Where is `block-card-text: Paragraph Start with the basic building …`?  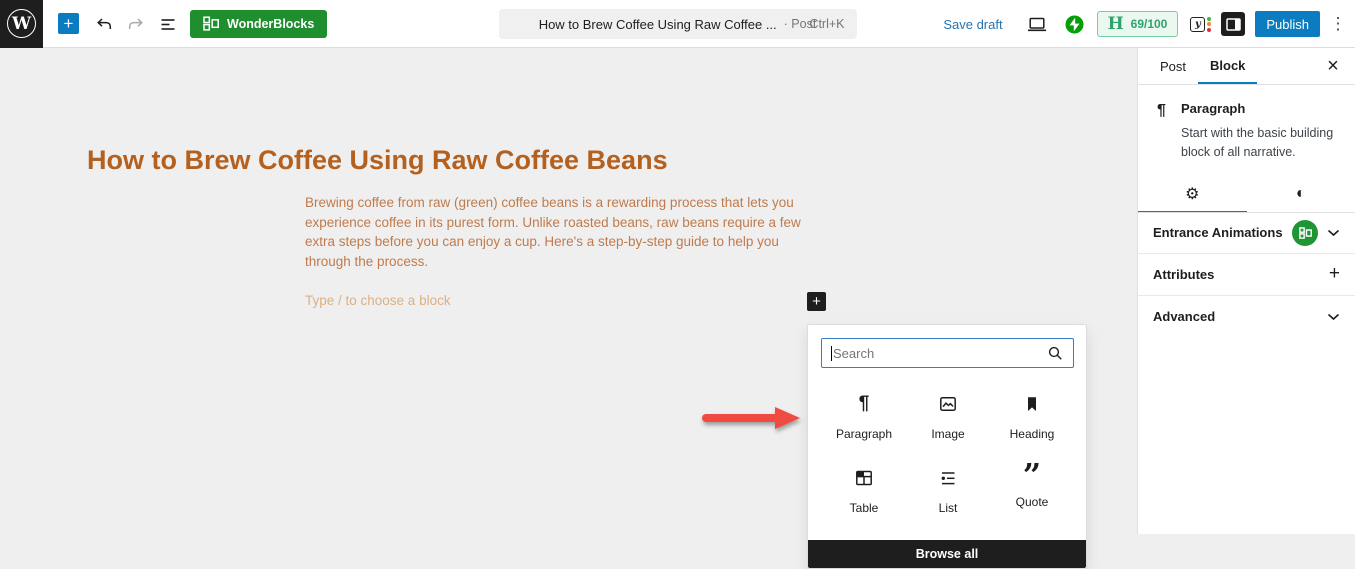 block-card-text: Paragraph Start with the basic building … is located at coordinates (1260, 132).